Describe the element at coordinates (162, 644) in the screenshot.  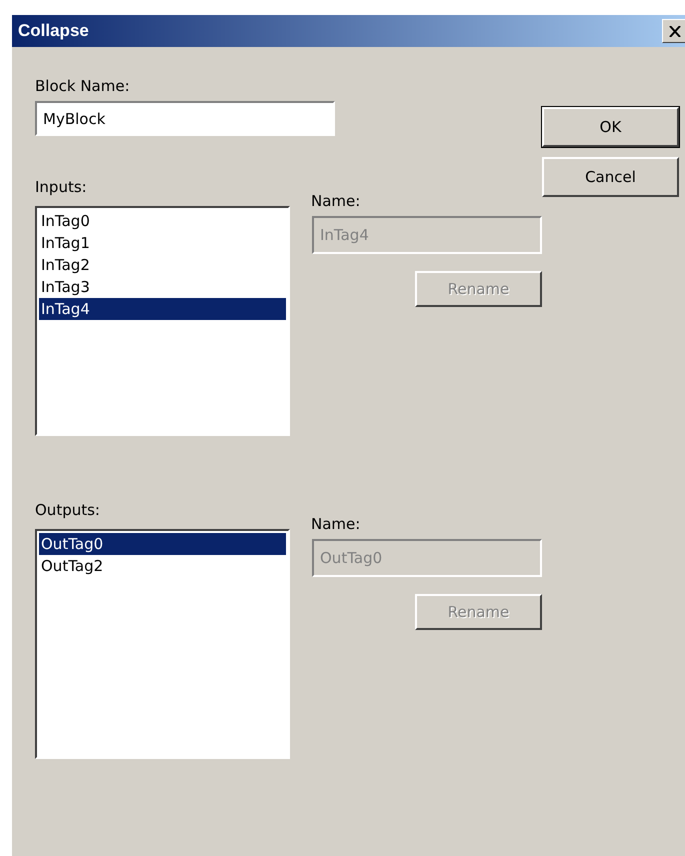
I see `list-box: OutTag0 OutTag2` at that location.